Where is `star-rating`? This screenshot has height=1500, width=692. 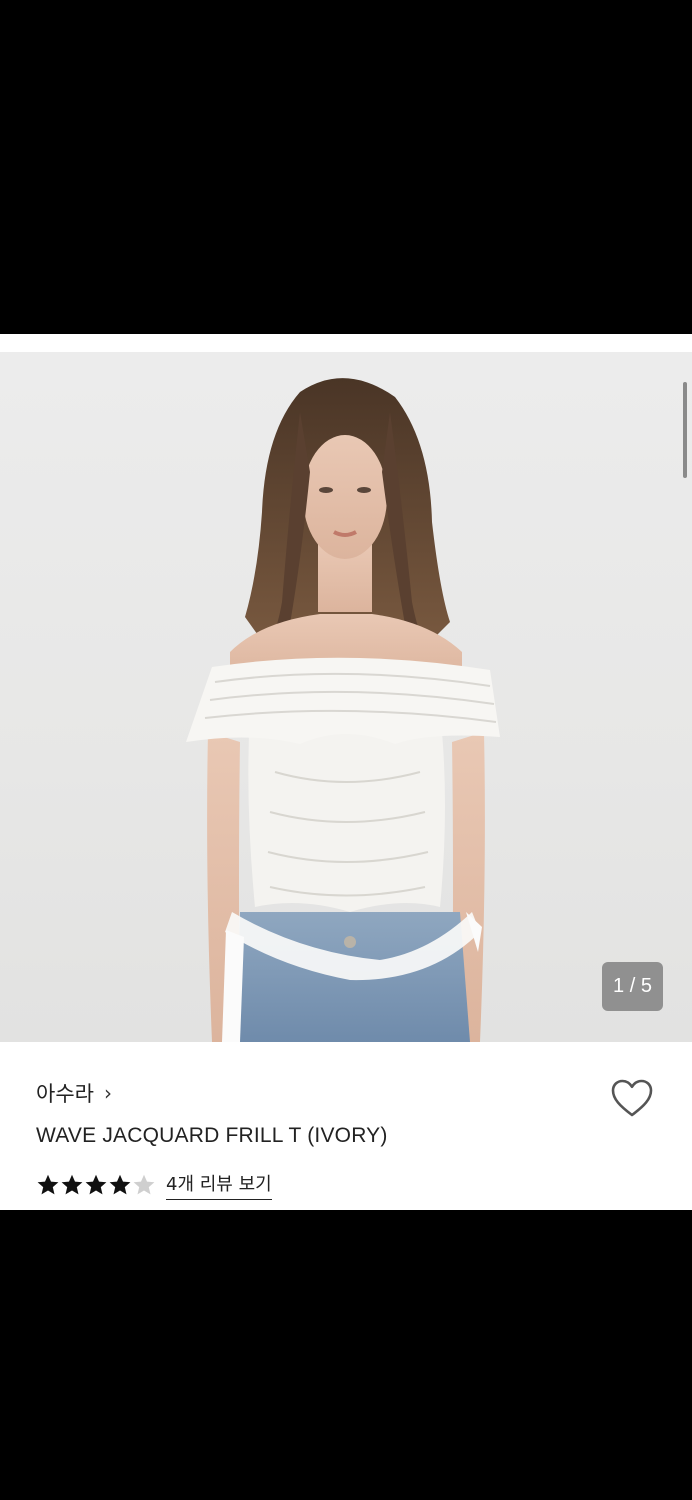 star-rating is located at coordinates (96, 1185).